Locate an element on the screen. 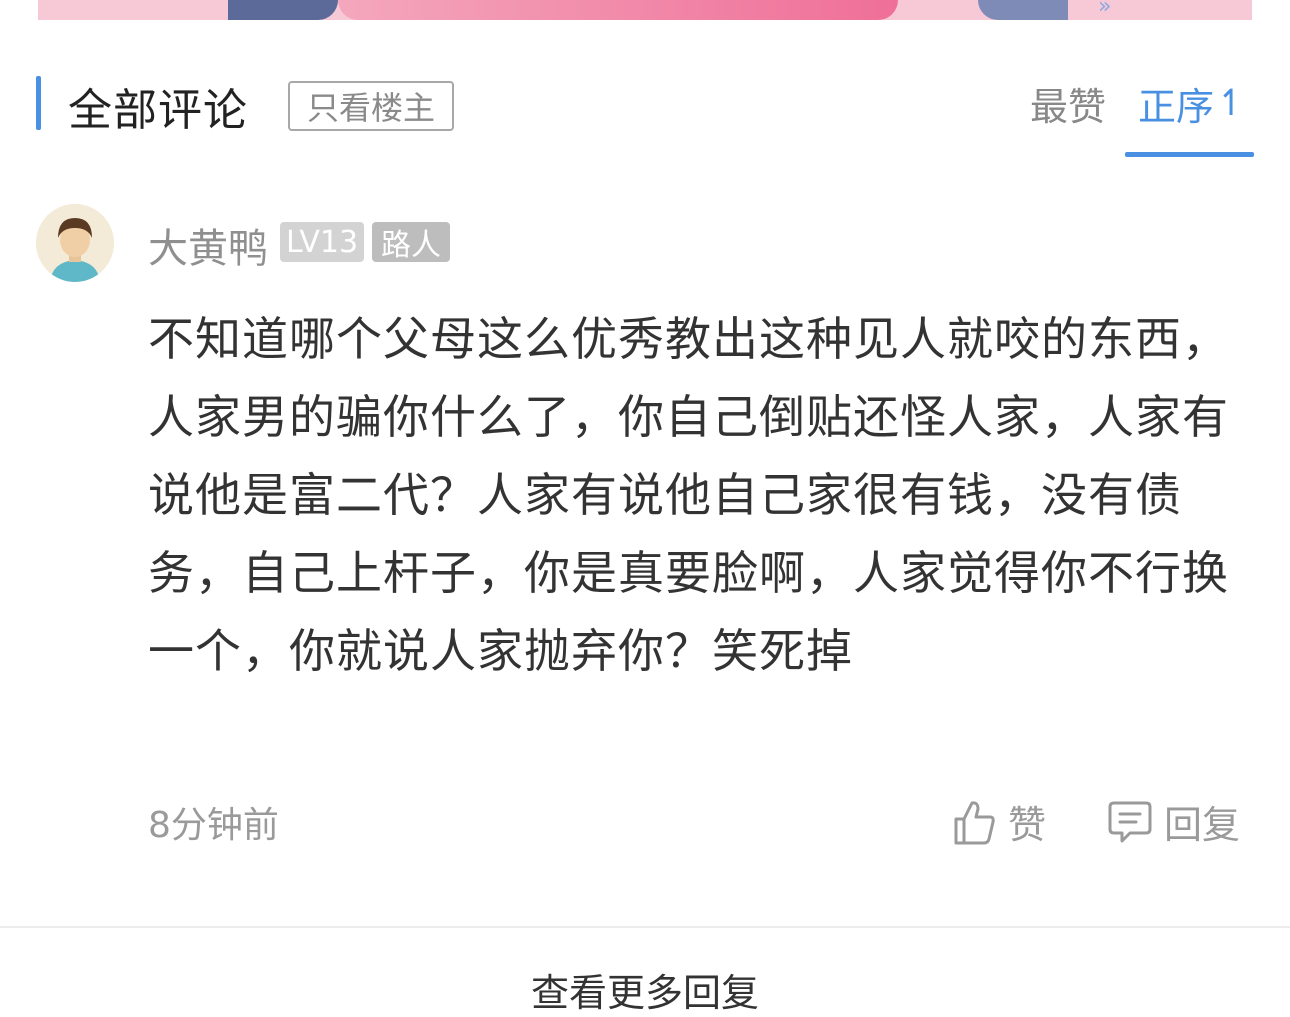  user-role-badge: 路人 is located at coordinates (411, 242).